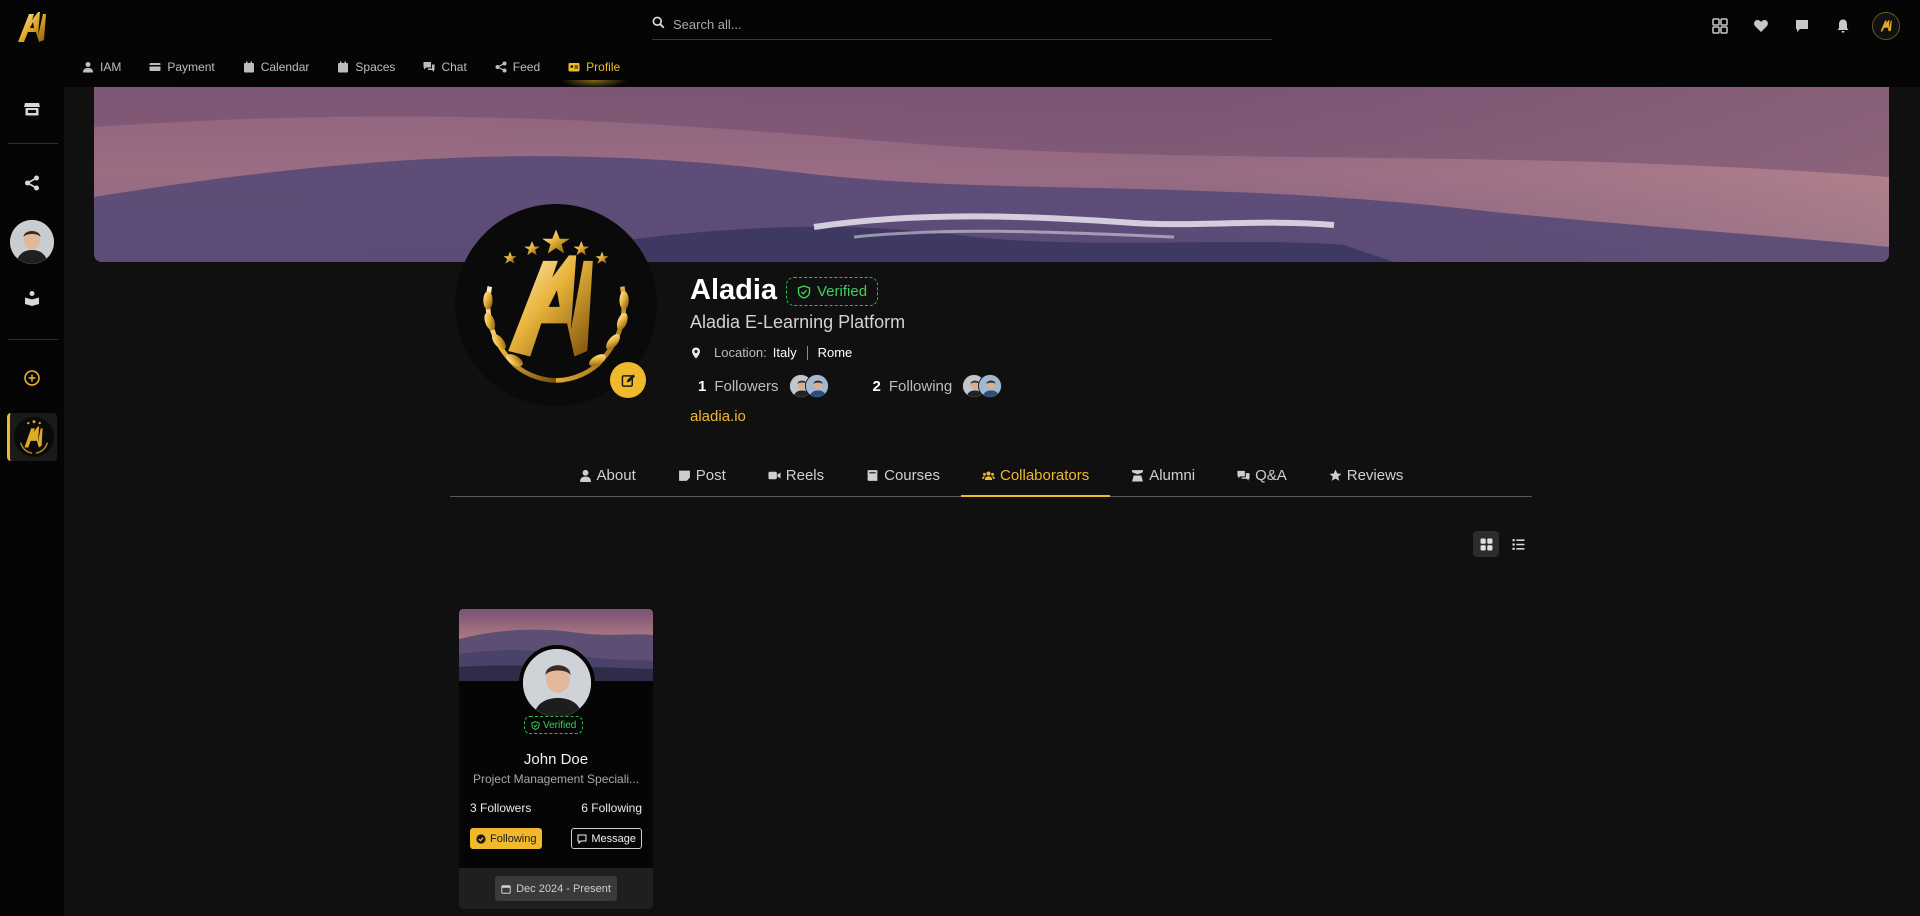  What do you see at coordinates (684, 475) in the screenshot?
I see `post-icon` at bounding box center [684, 475].